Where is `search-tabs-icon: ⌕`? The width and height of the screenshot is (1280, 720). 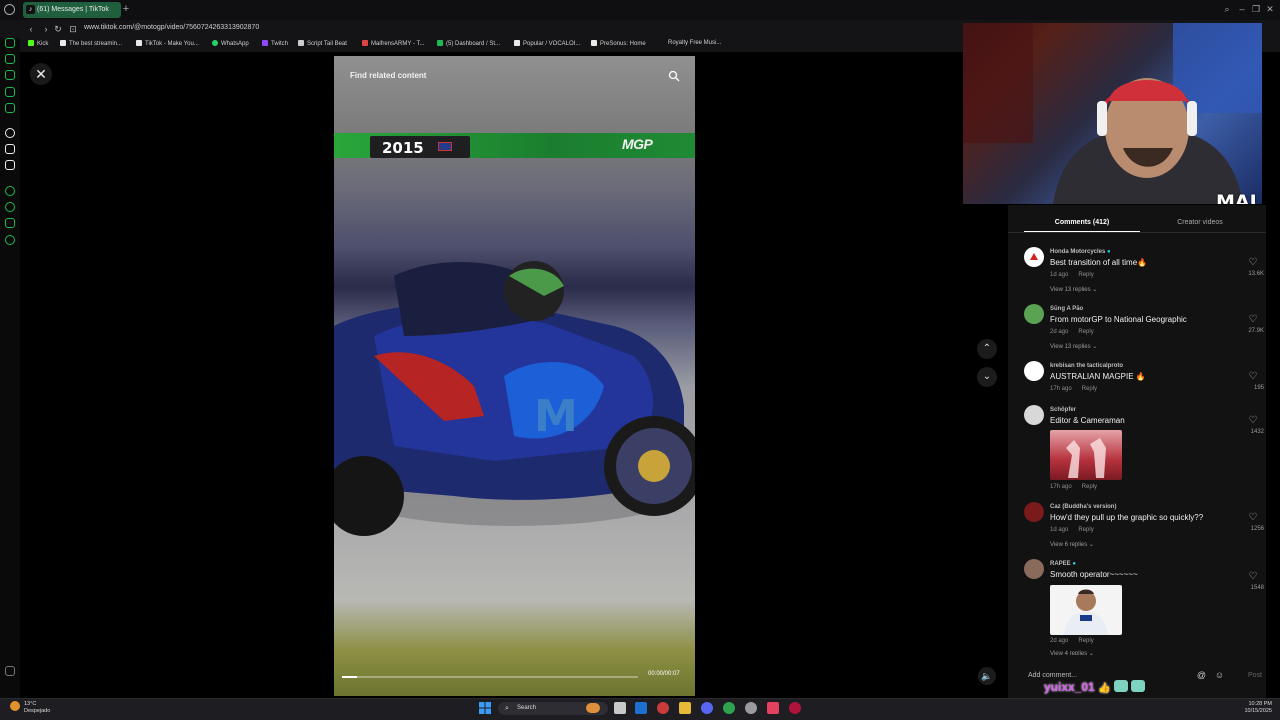 search-tabs-icon: ⌕ is located at coordinates (1227, 9).